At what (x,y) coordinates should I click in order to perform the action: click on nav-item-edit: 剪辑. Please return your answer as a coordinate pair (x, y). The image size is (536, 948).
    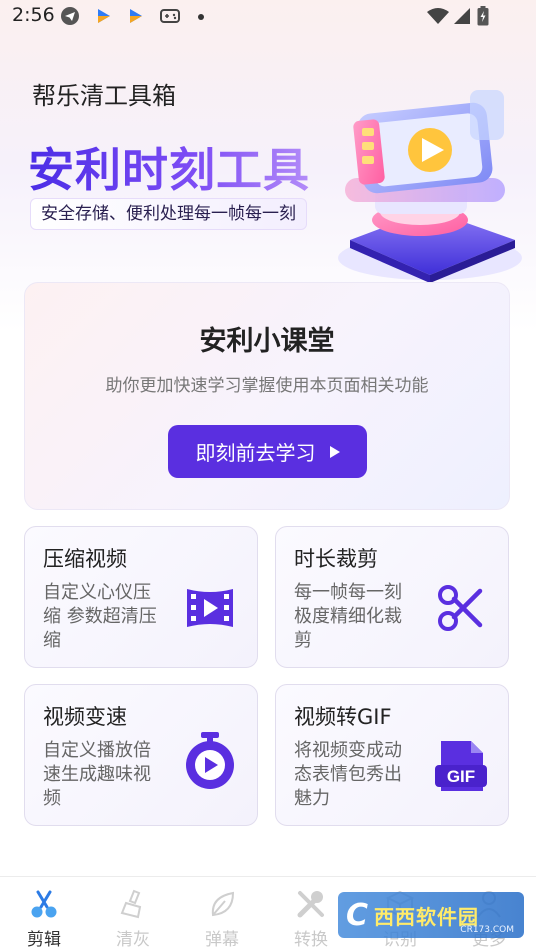
    Looking at the image, I should click on (44, 917).